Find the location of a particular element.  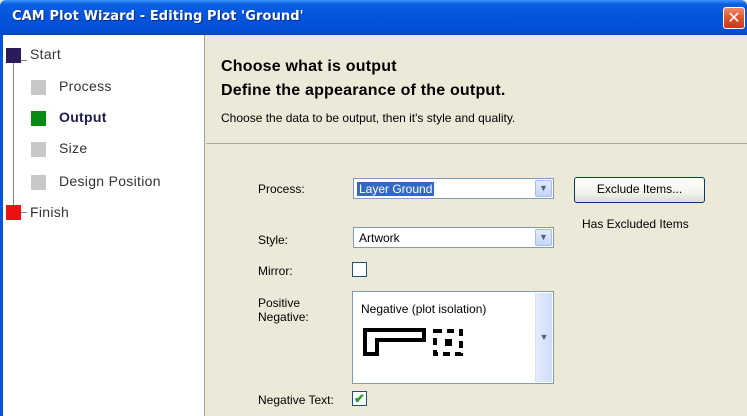

process-value: Layer Ground is located at coordinates (396, 189).